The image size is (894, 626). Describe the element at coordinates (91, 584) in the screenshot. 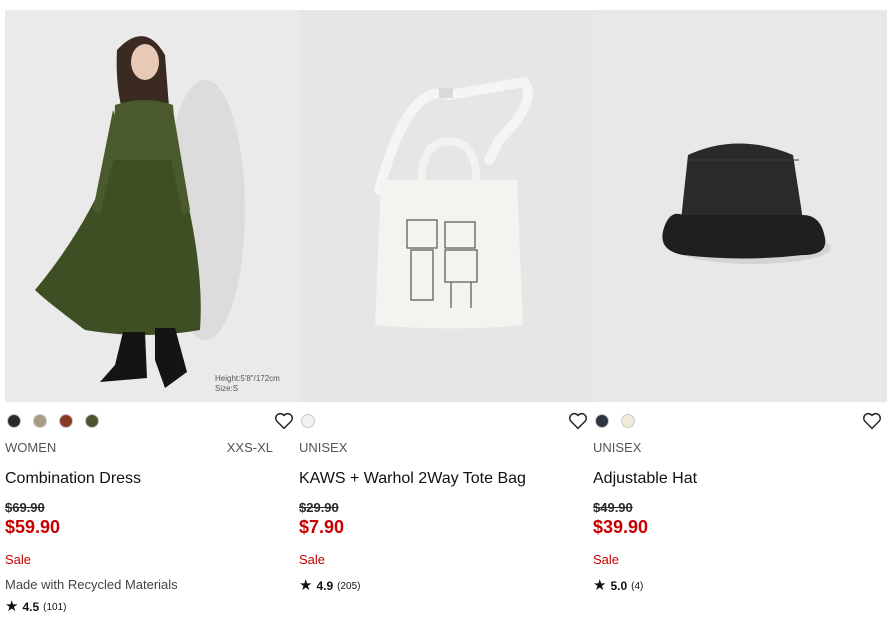

I see `recycled-materials-label: Made with Recycled Materials` at that location.